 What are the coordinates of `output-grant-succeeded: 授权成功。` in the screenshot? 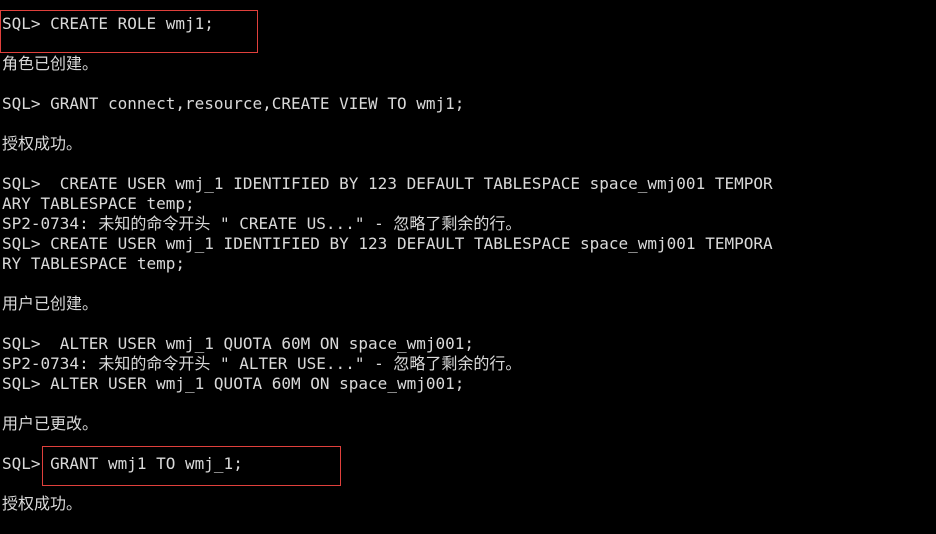 It's located at (42, 143).